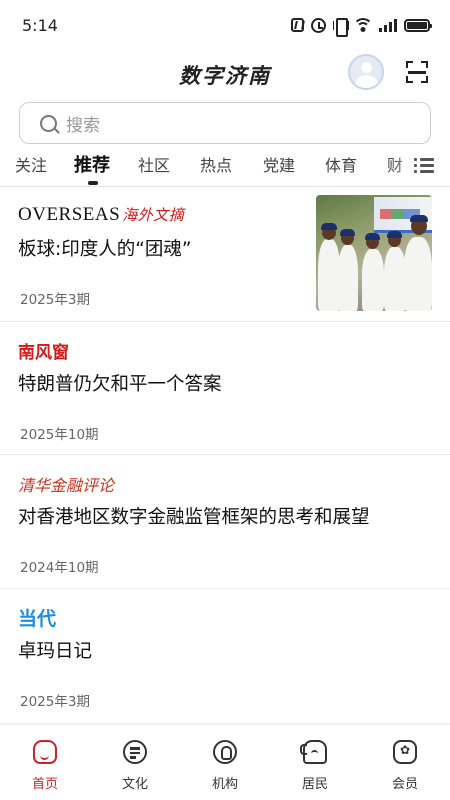  Describe the element at coordinates (120, 384) in the screenshot. I see `article-title: 特朗普仍欠和平一个答案` at that location.